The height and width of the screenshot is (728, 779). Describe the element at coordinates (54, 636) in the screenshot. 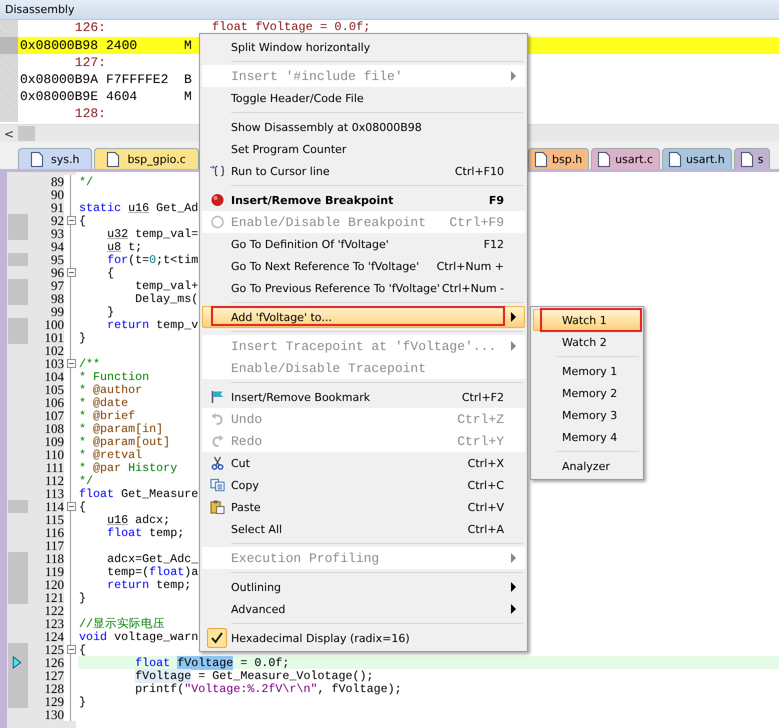

I see `line-number: 124` at that location.